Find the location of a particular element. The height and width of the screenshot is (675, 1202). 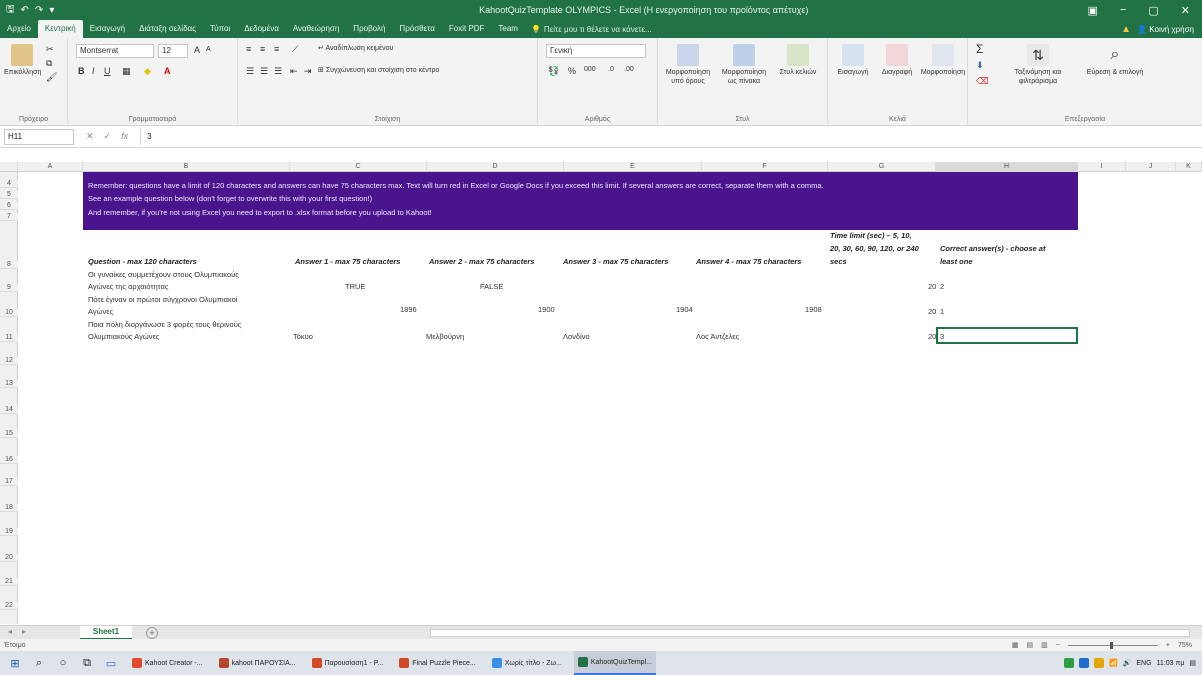

undo-icon: ↶ is located at coordinates (25, 10).